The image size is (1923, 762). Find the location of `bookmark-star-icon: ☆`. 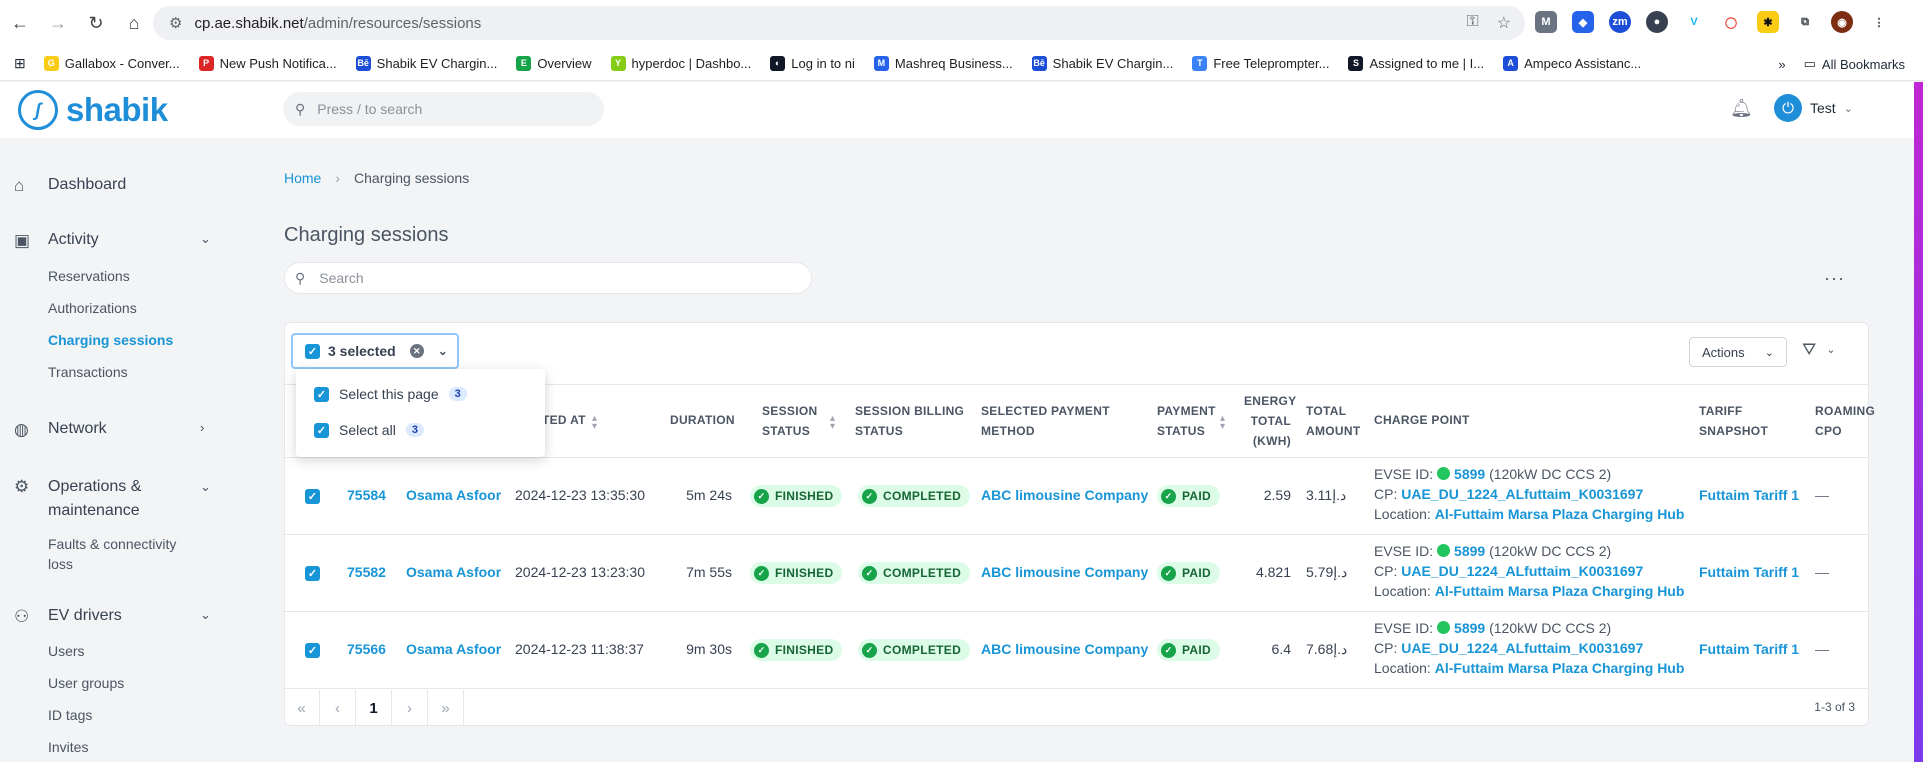

bookmark-star-icon: ☆ is located at coordinates (1504, 23).